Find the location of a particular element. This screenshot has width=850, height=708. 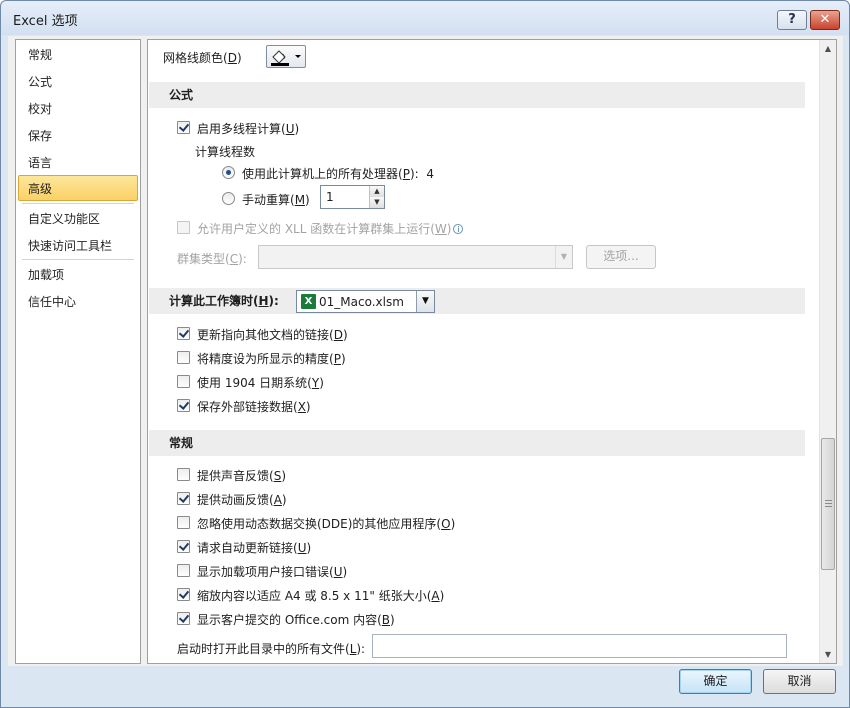

nav-item-customize-ribbon: 自定义功能区 is located at coordinates (78, 218).